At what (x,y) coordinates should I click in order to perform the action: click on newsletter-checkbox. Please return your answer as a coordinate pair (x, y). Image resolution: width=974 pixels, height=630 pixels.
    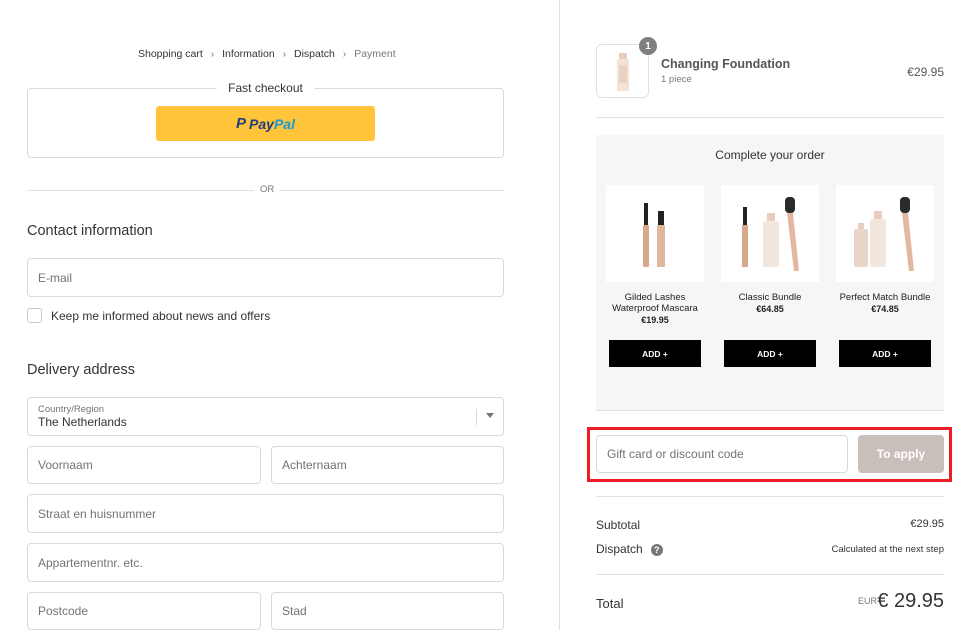
    Looking at the image, I should click on (34, 315).